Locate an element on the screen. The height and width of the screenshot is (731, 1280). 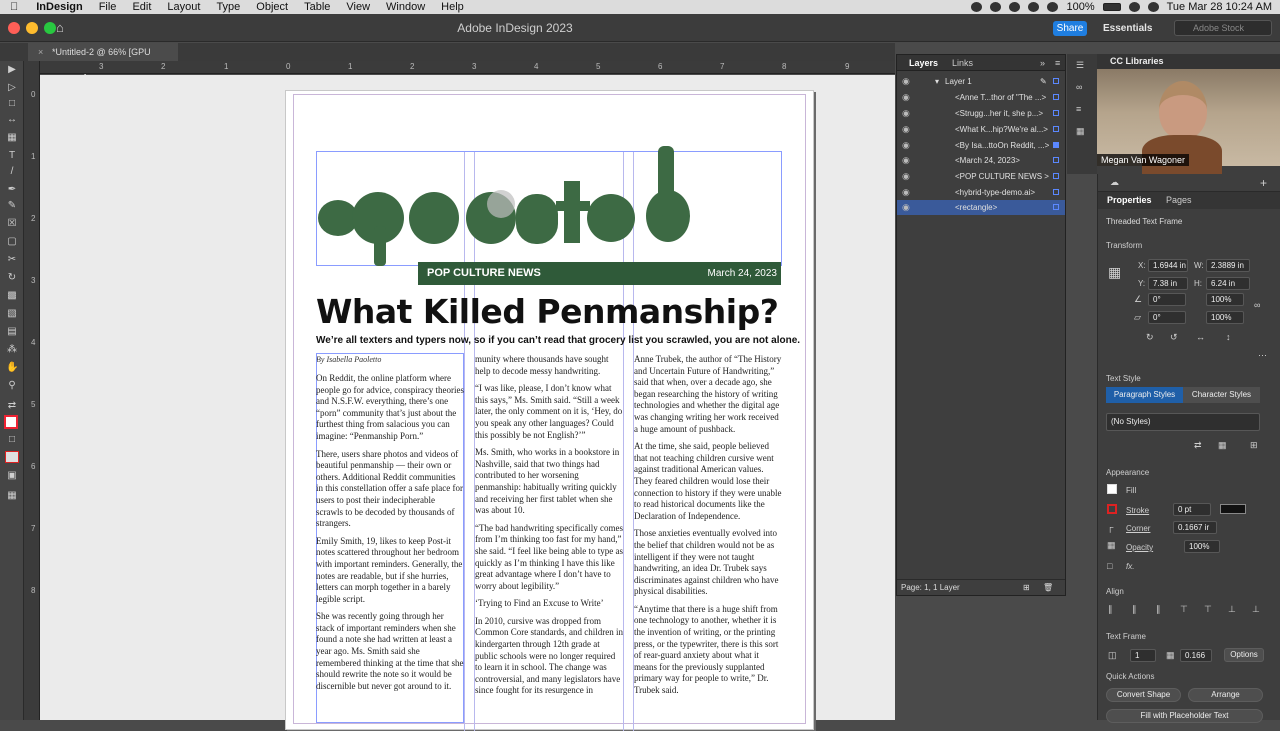
stroke-swatch-icon is located at coordinates (1112, 509).